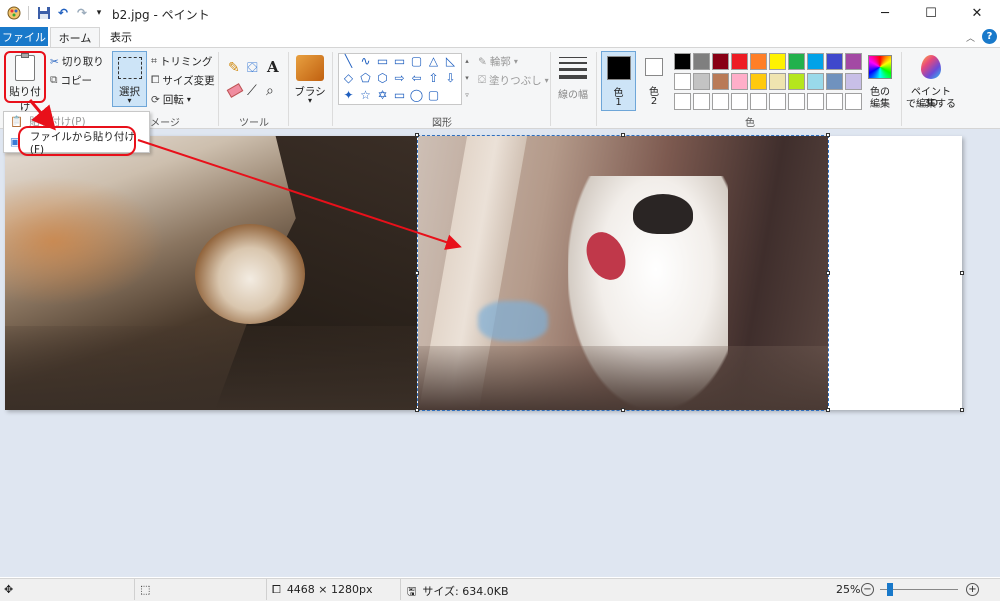 This screenshot has width=1000, height=602. What do you see at coordinates (9, 589) in the screenshot?
I see `cursor-position-icon: ✥` at bounding box center [9, 589].